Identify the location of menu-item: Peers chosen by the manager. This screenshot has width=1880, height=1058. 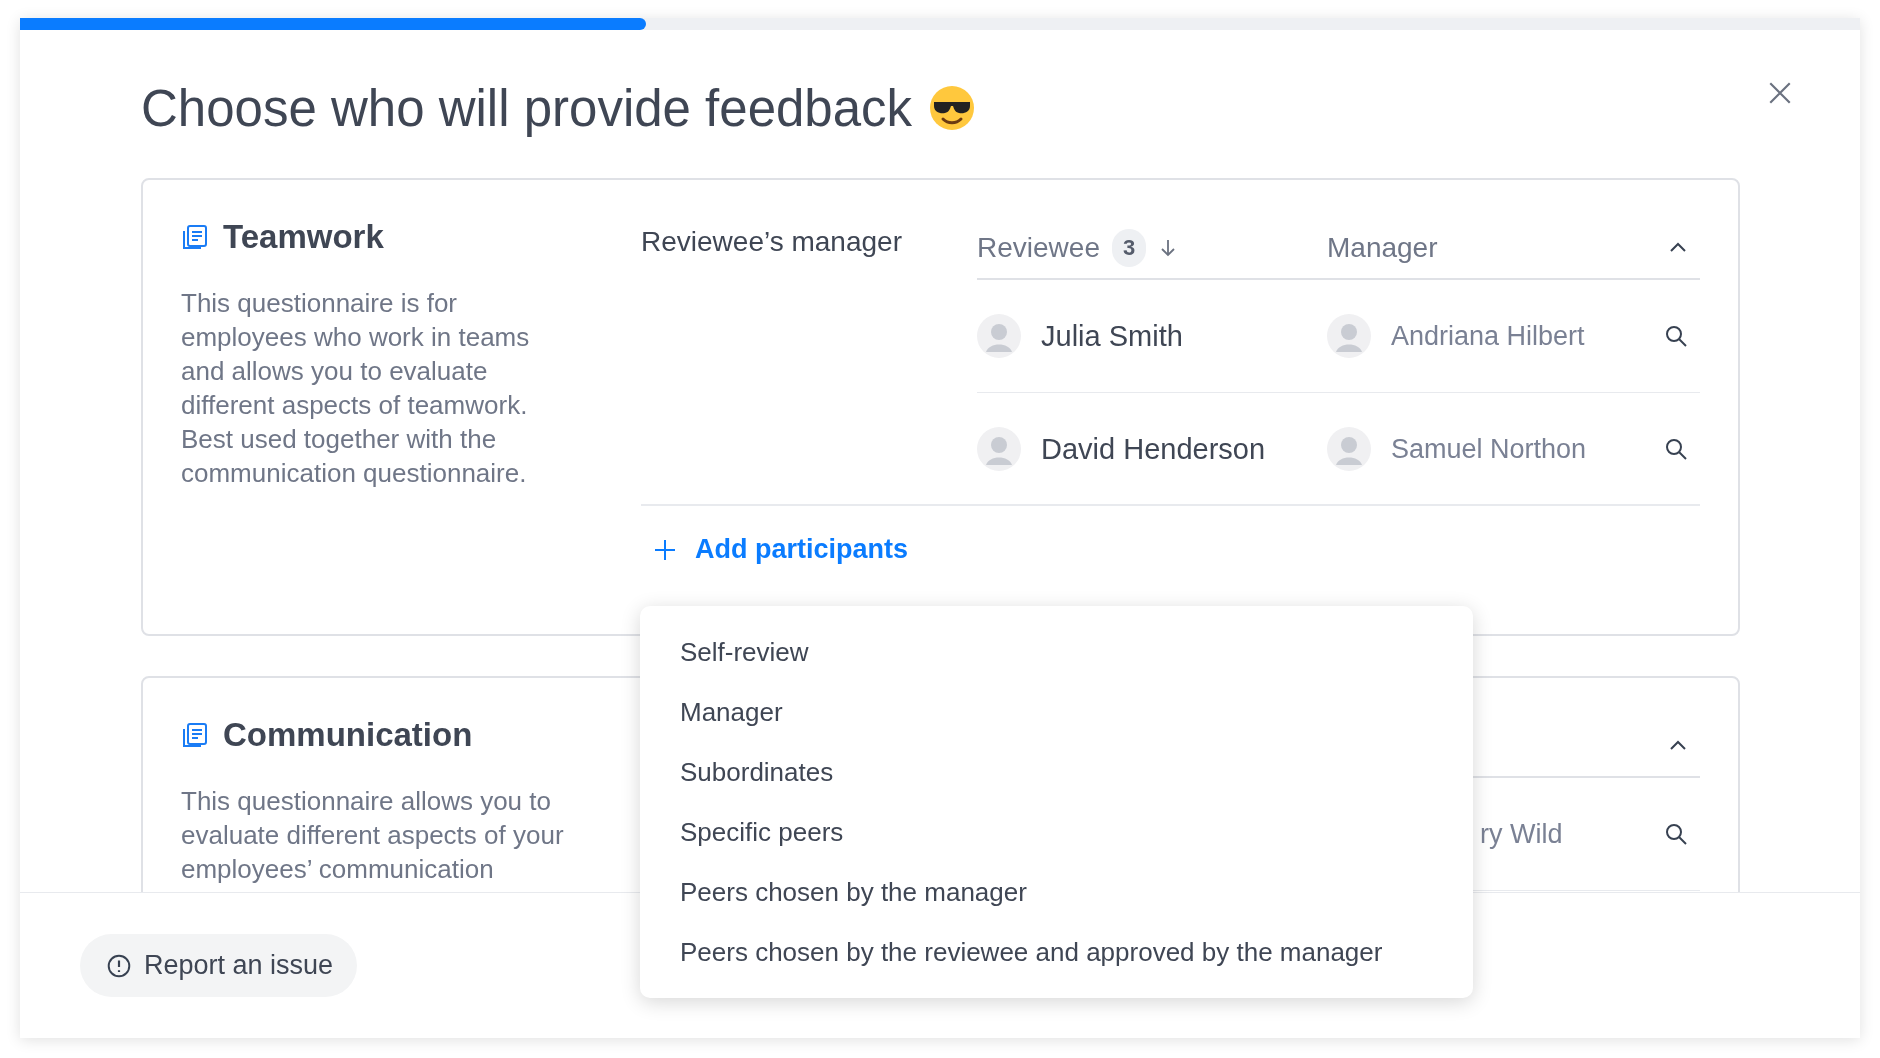
(1056, 892).